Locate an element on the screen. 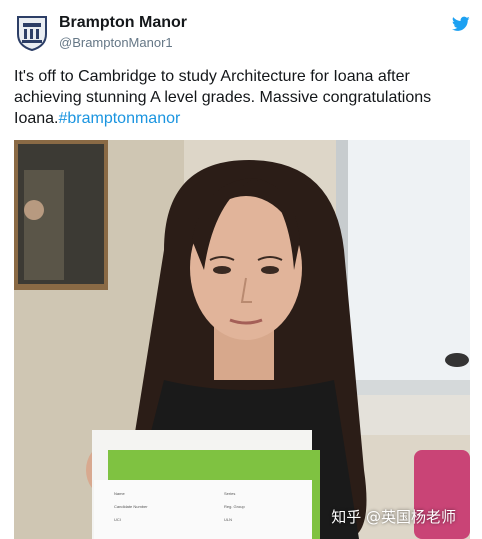  svg-text: UCI is located at coordinates (117, 519).